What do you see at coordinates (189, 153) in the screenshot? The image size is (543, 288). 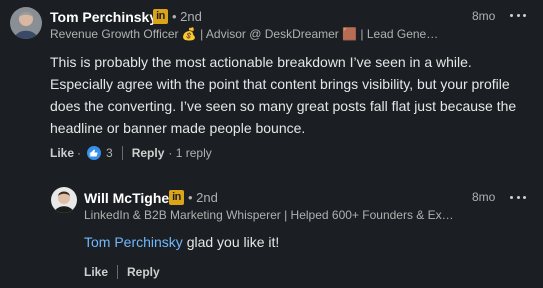 I see `reply-count: · 1 reply` at bounding box center [189, 153].